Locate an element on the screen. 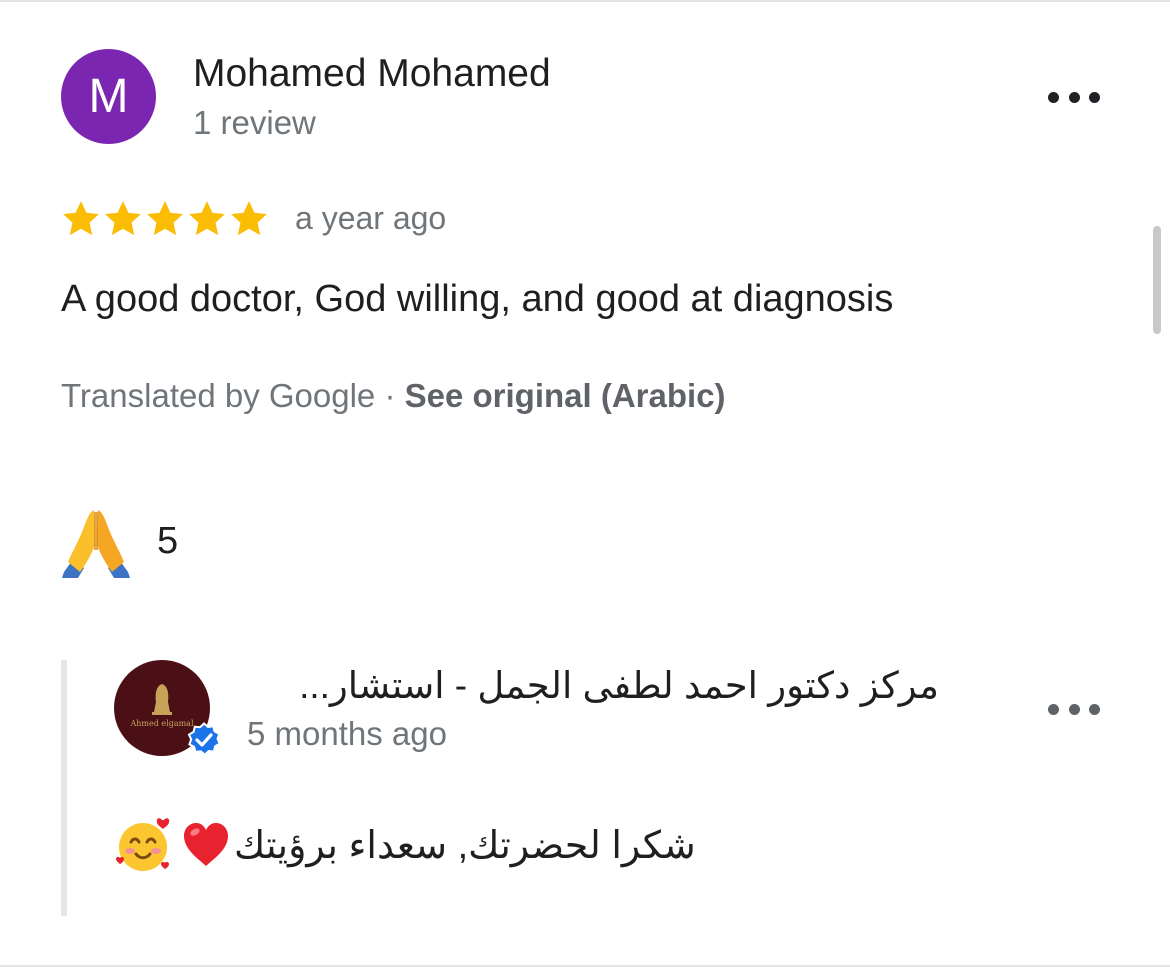  red-heart-icon is located at coordinates (206, 844).